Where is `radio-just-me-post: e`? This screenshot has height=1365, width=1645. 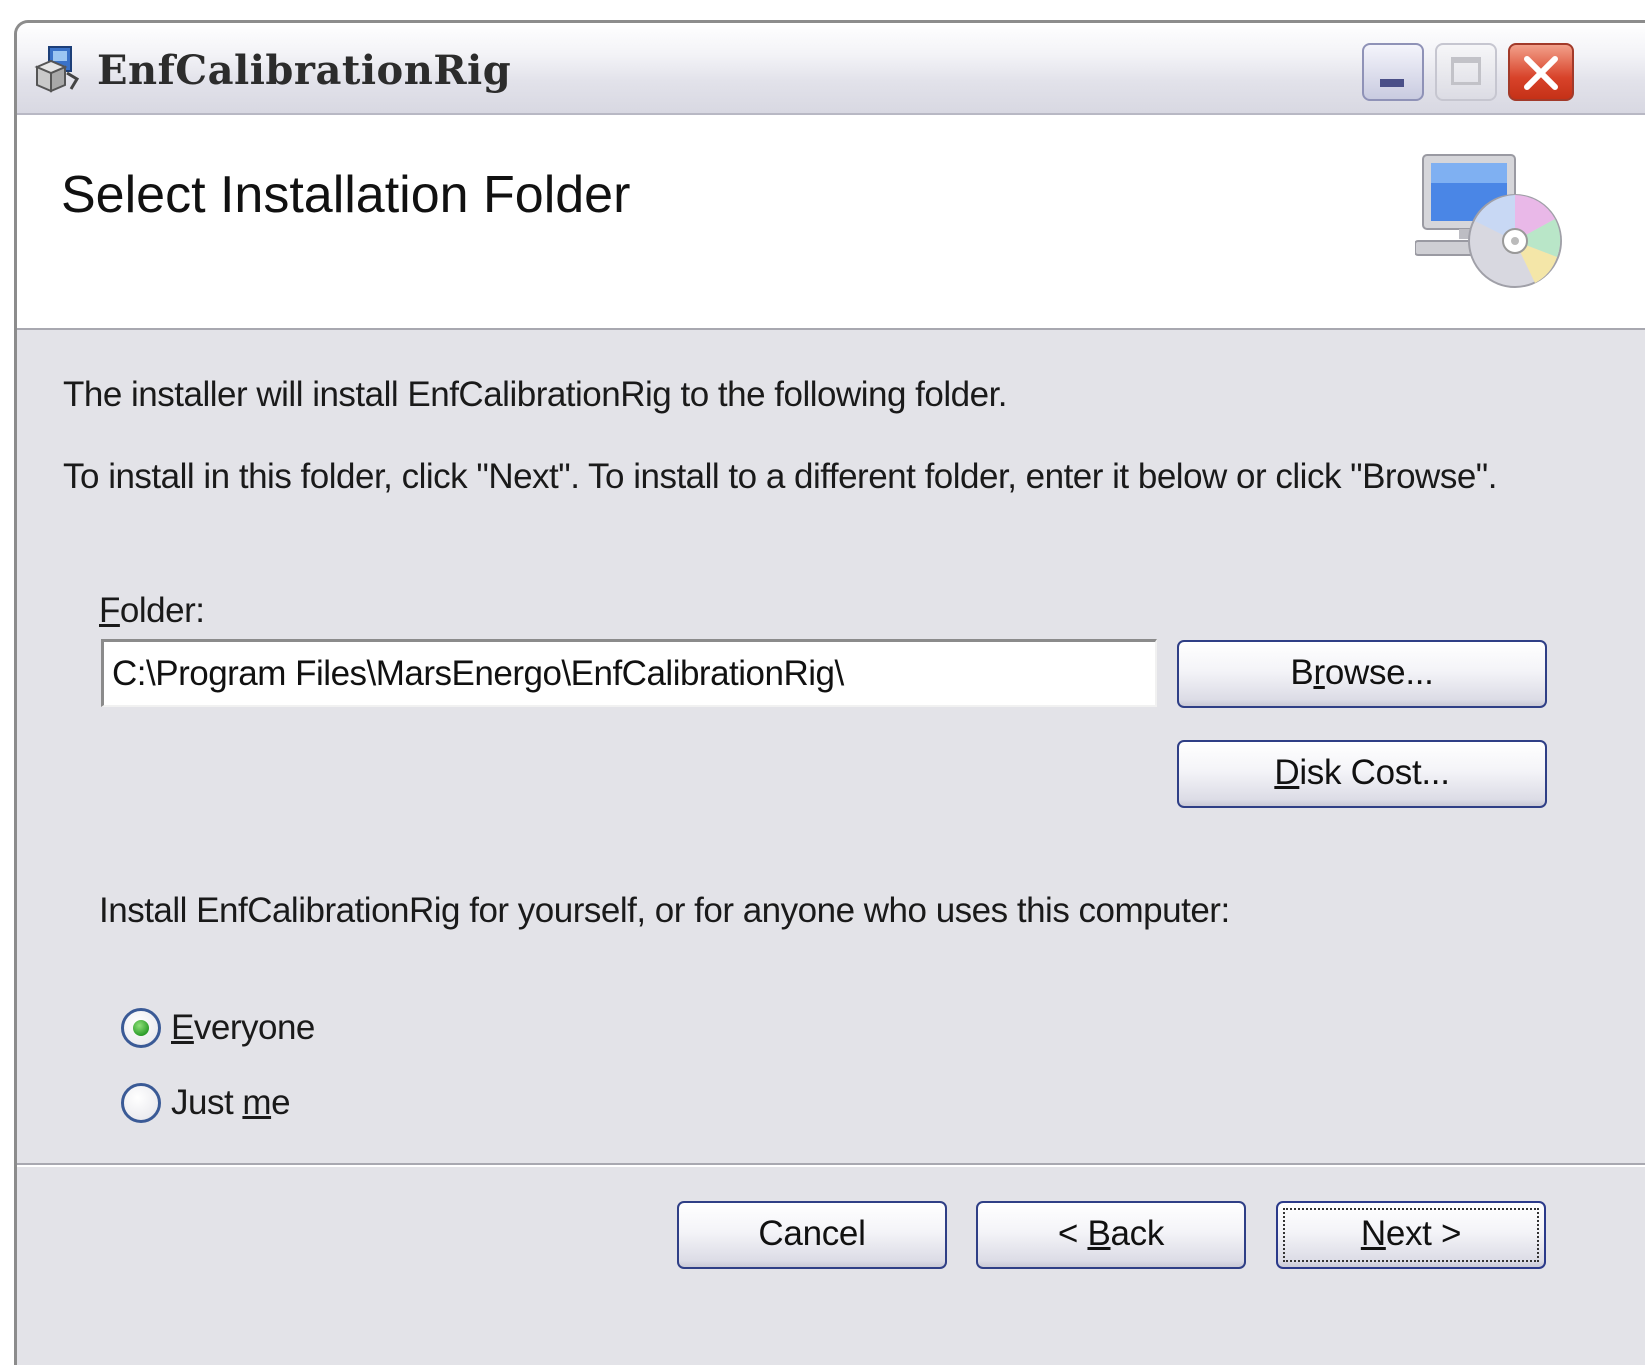
radio-just-me-post: e is located at coordinates (281, 1102).